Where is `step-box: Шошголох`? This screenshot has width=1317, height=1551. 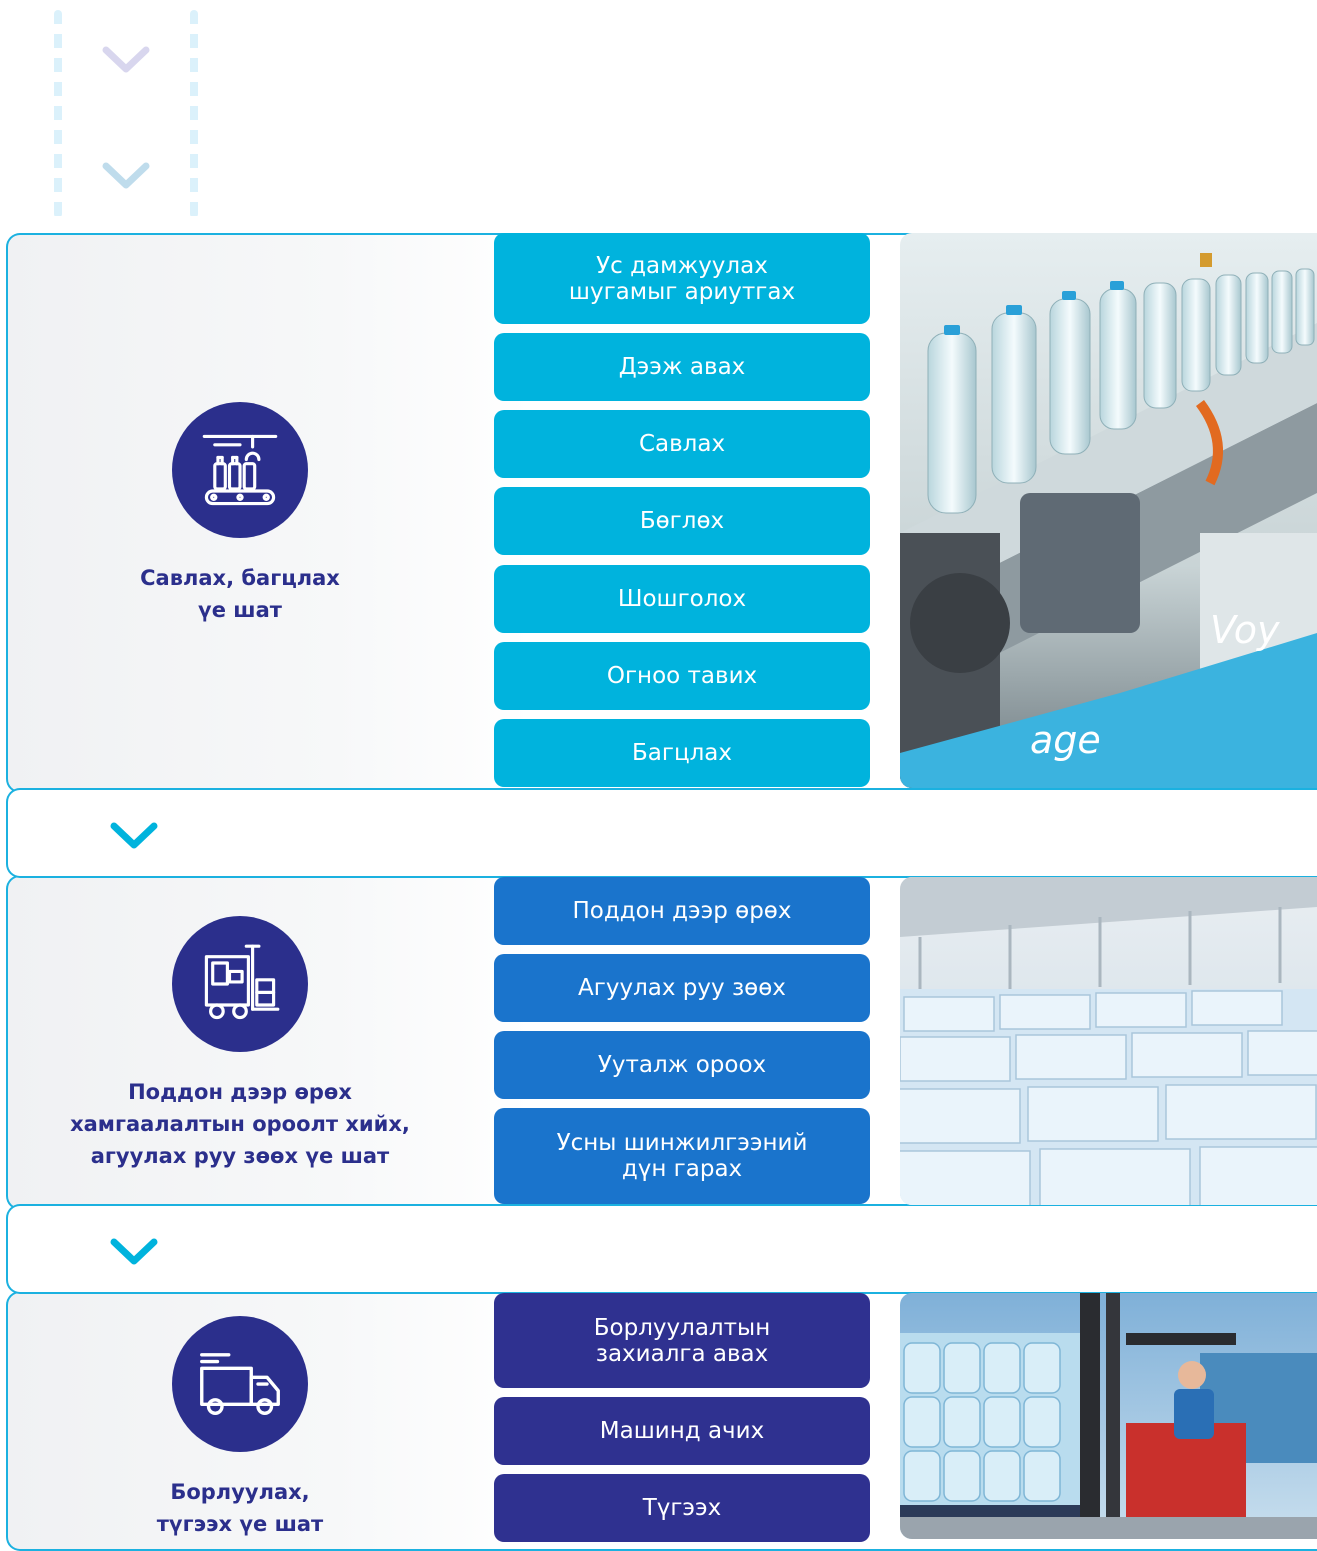 step-box: Шошголох is located at coordinates (682, 599).